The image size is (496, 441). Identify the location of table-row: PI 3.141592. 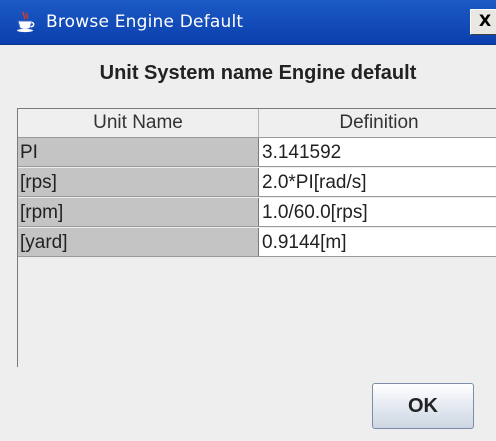
(257, 153).